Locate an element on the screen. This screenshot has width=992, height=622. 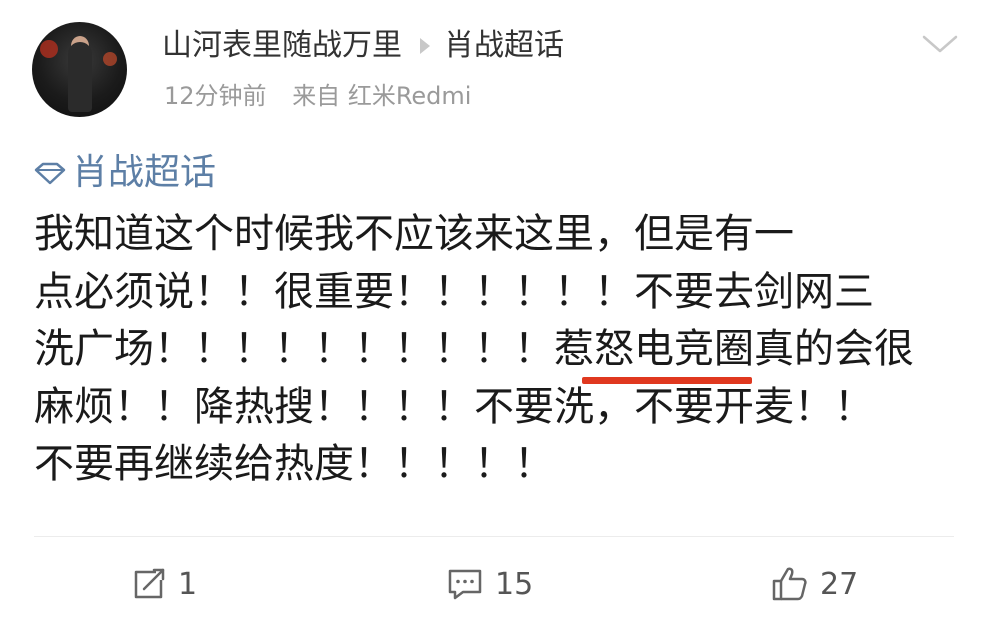
topic-tag-label: 肖战超话 is located at coordinates (144, 172).